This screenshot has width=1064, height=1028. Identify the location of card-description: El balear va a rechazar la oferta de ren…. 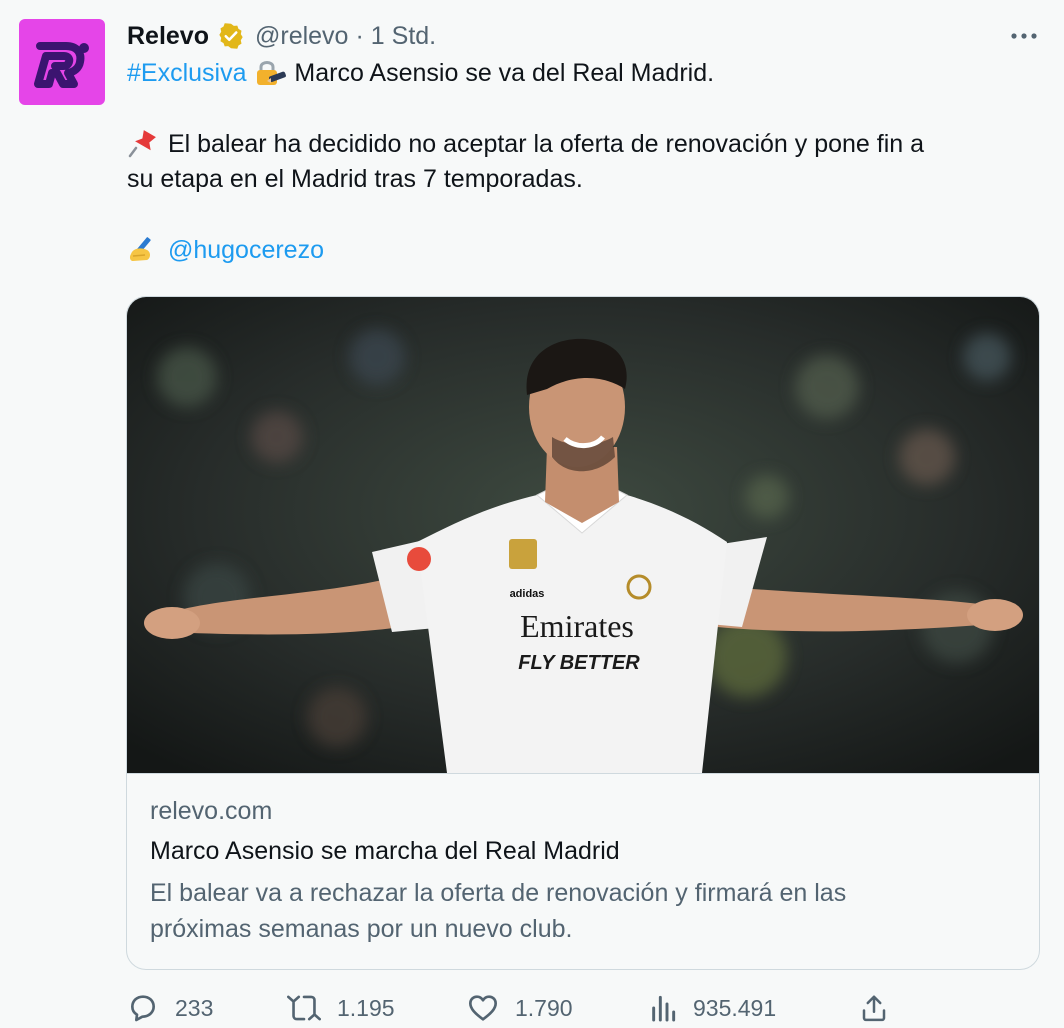
(580, 911).